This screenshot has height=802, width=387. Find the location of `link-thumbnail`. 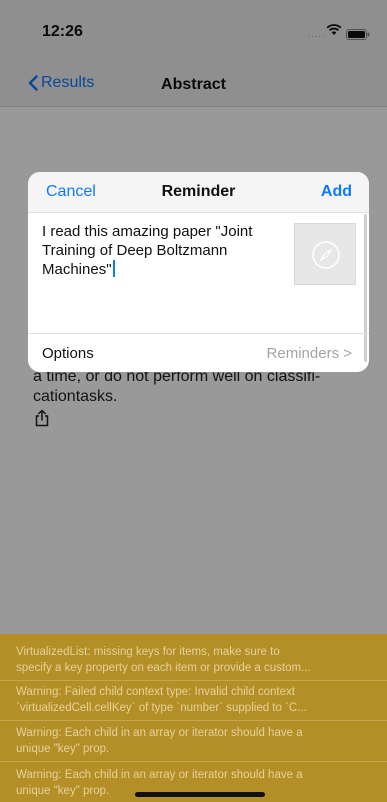

link-thumbnail is located at coordinates (325, 254).